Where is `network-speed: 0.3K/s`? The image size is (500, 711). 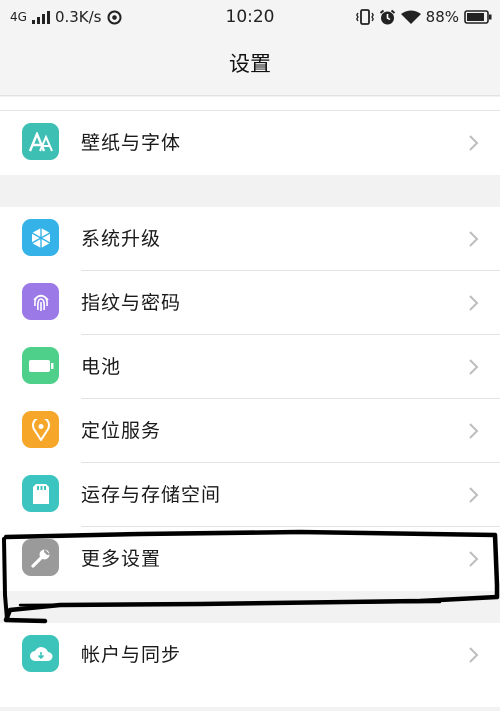 network-speed: 0.3K/s is located at coordinates (78, 17).